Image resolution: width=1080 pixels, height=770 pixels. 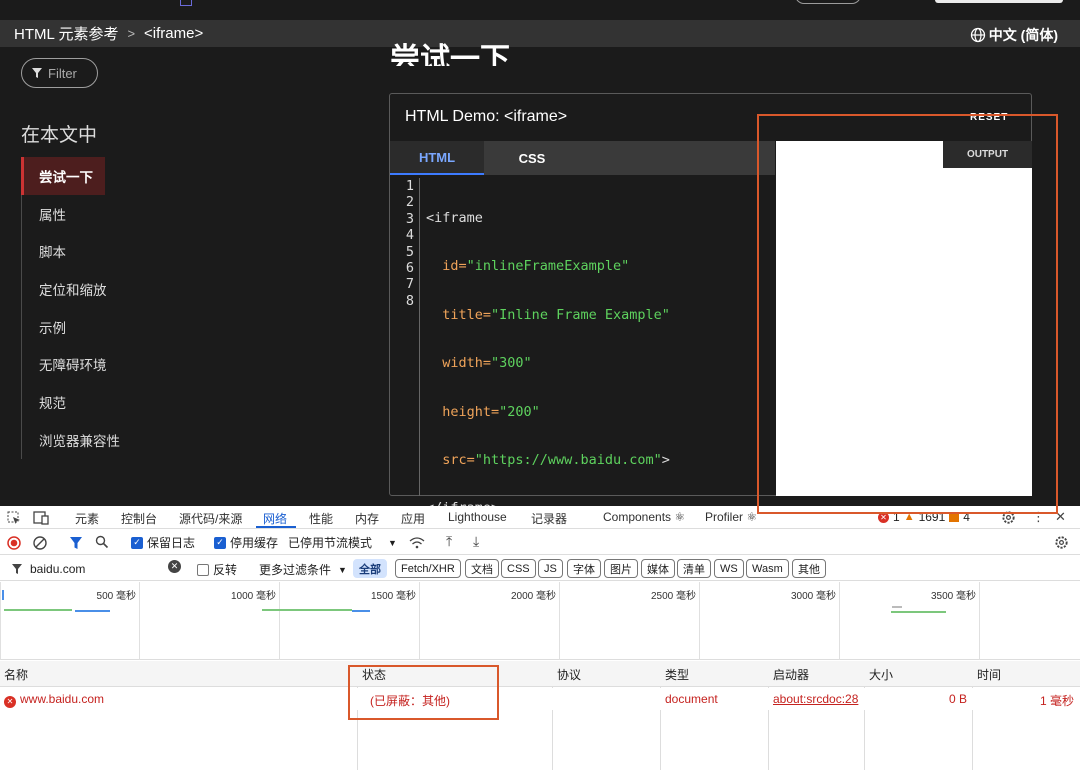 What do you see at coordinates (40, 543) in the screenshot?
I see `clear-icon` at bounding box center [40, 543].